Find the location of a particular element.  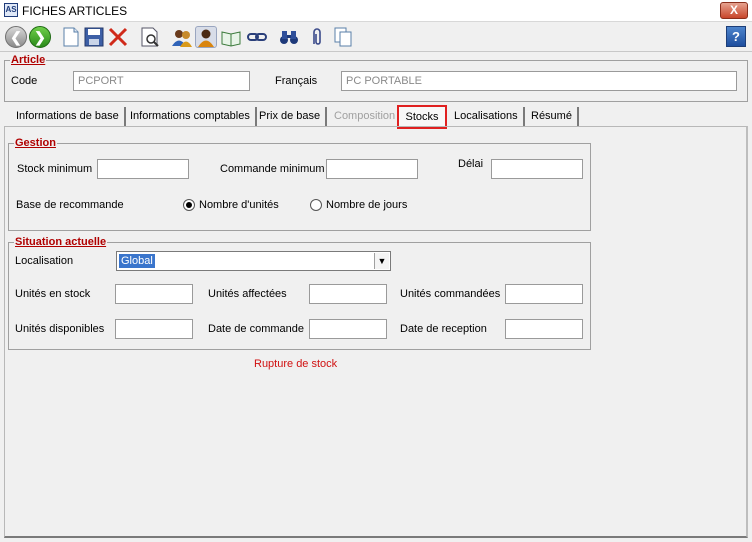

unites-affectees-field is located at coordinates (348, 294).